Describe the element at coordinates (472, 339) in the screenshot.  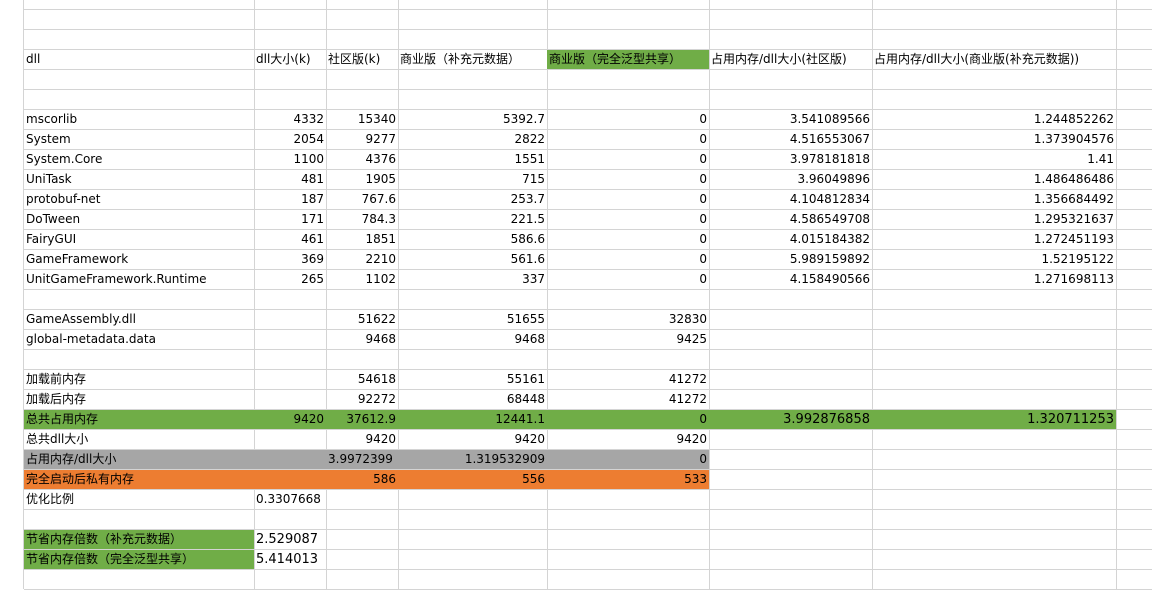
I see `cell-r16-c3: 9468` at that location.